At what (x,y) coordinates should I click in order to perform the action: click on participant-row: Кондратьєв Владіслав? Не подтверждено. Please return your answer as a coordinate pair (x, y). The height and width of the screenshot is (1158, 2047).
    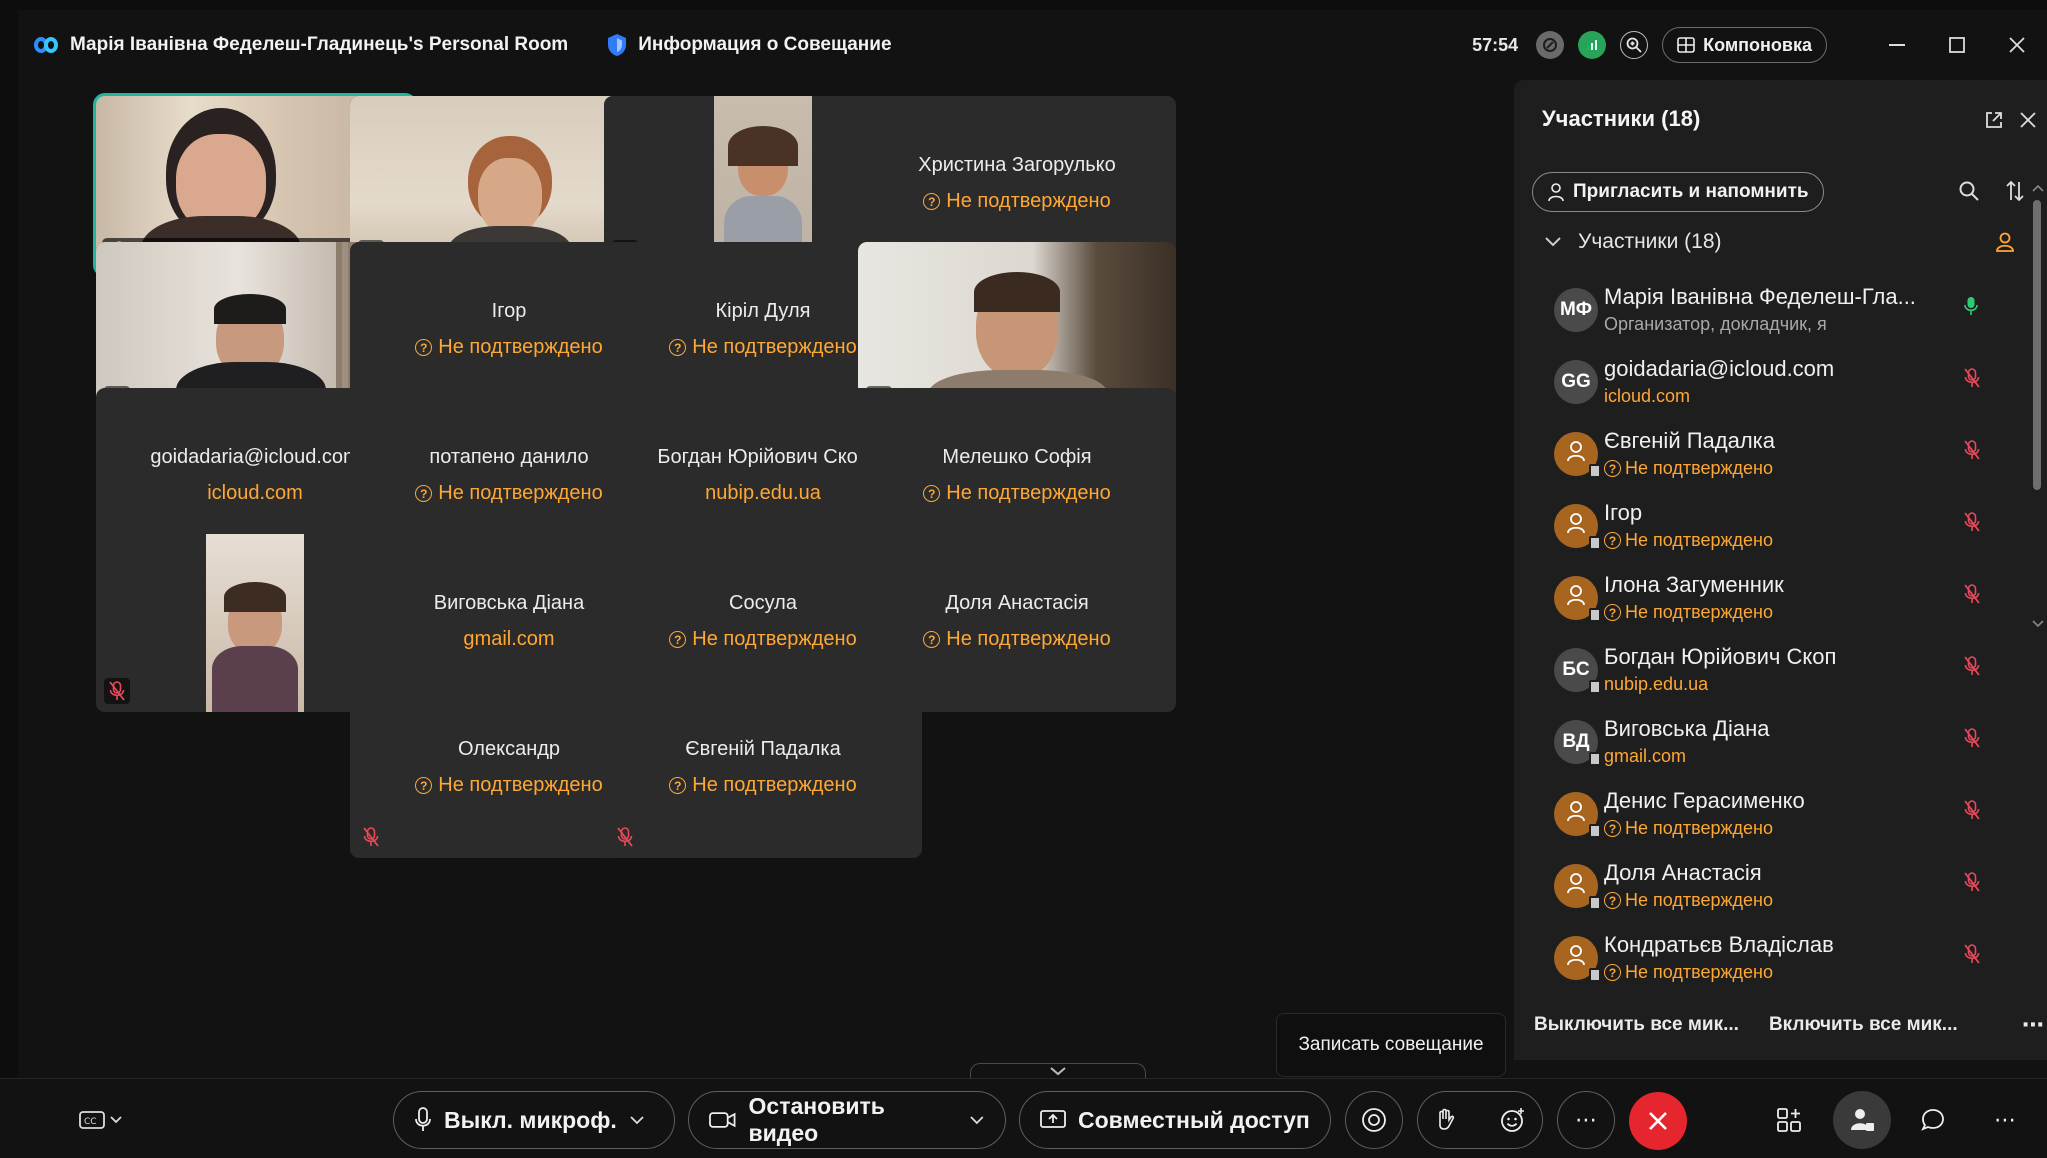
    Looking at the image, I should click on (1774, 962).